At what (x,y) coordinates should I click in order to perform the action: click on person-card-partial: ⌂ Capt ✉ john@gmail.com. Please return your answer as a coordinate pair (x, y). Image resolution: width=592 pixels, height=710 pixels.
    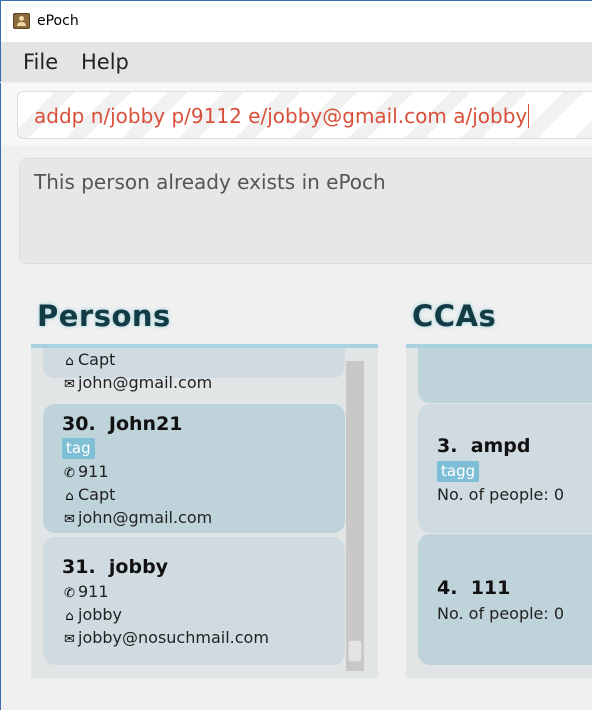
    Looking at the image, I should click on (194, 370).